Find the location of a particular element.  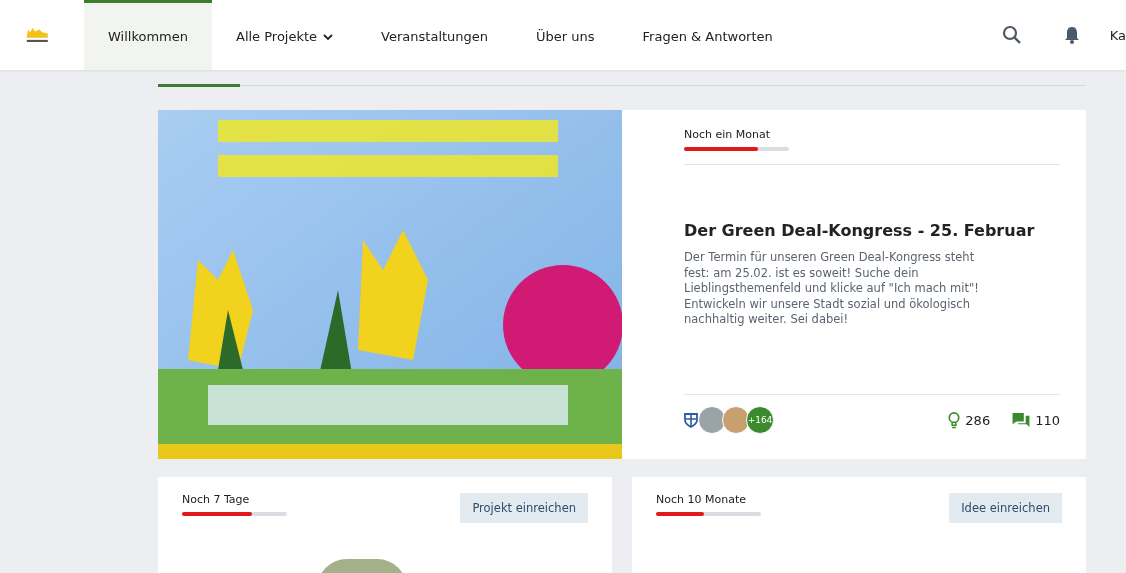

lightbulb-icon is located at coordinates (954, 420).